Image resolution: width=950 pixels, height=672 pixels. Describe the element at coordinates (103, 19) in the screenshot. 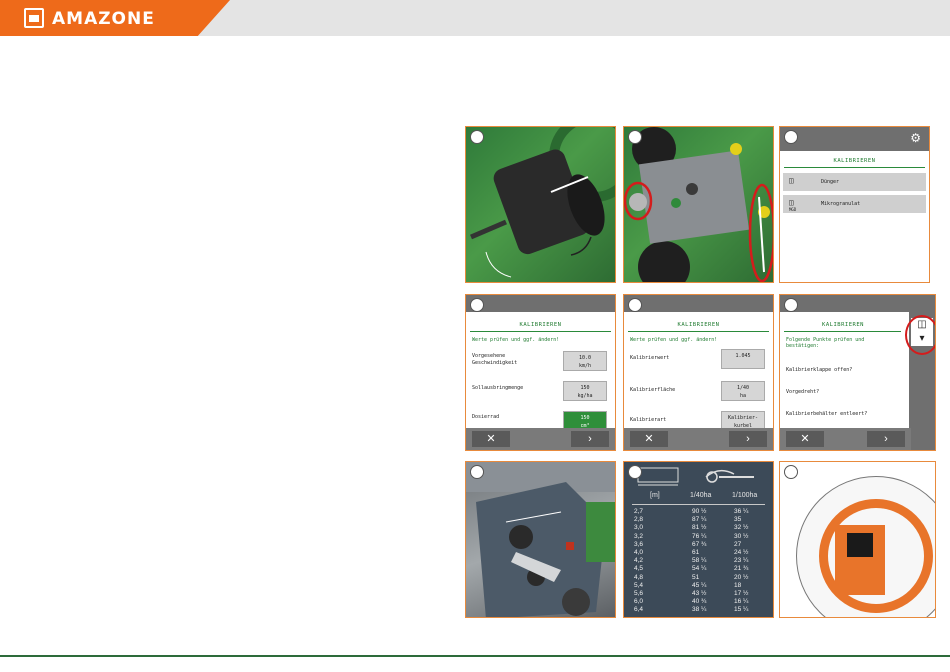

I see `brand-name: AMAZONE` at that location.